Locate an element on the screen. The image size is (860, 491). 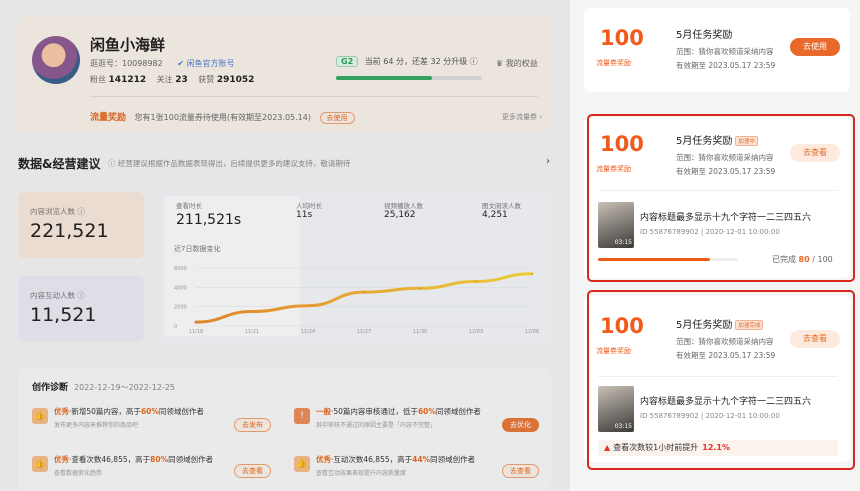
reward-expire: 有效期至 2023.05.17 23:59 is located at coordinates (726, 65).